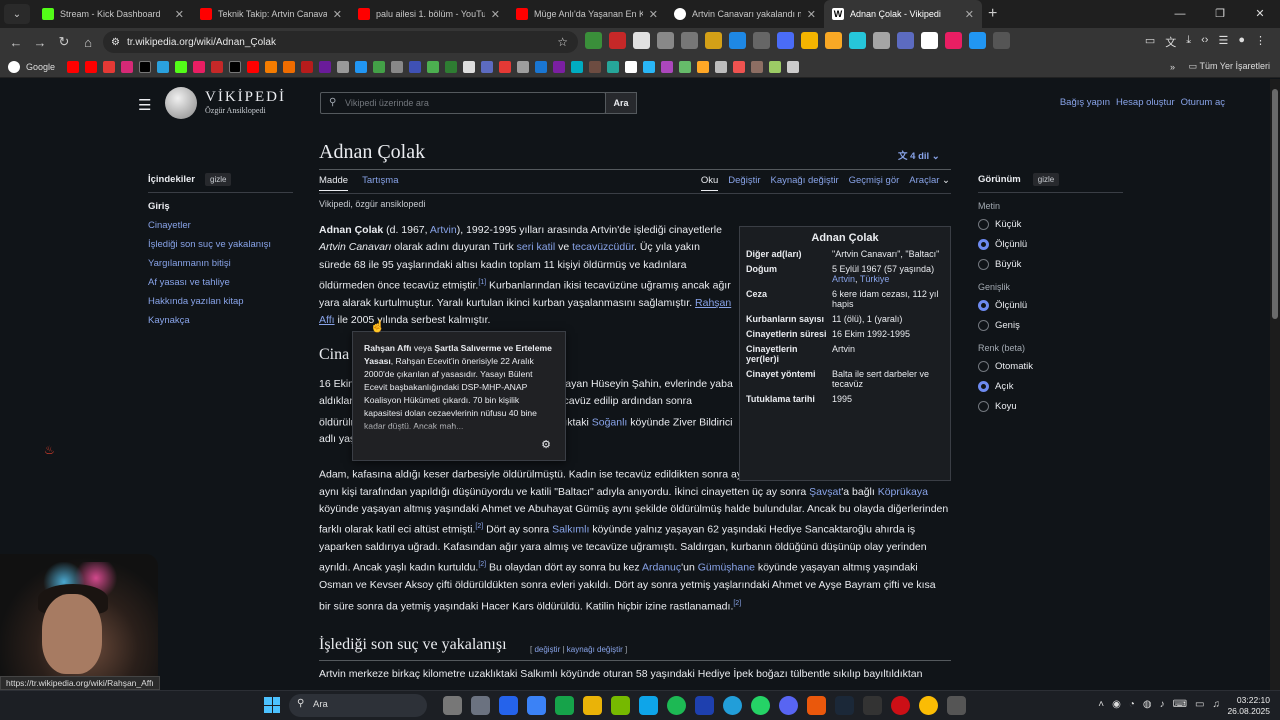 This screenshot has height=720, width=1280. I want to click on tab-read: Oku, so click(709, 183).